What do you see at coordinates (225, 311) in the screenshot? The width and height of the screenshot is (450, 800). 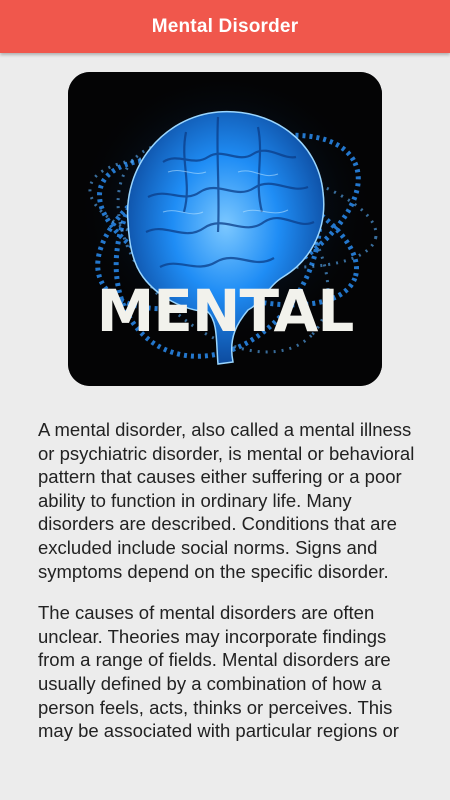 I see `hero-caption: MENTAL` at bounding box center [225, 311].